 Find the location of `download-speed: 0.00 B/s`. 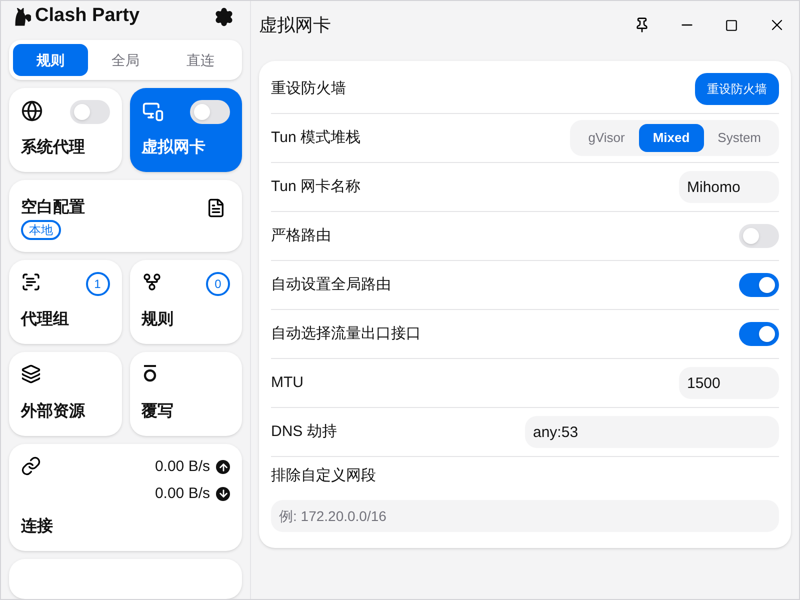

download-speed: 0.00 B/s is located at coordinates (182, 494).